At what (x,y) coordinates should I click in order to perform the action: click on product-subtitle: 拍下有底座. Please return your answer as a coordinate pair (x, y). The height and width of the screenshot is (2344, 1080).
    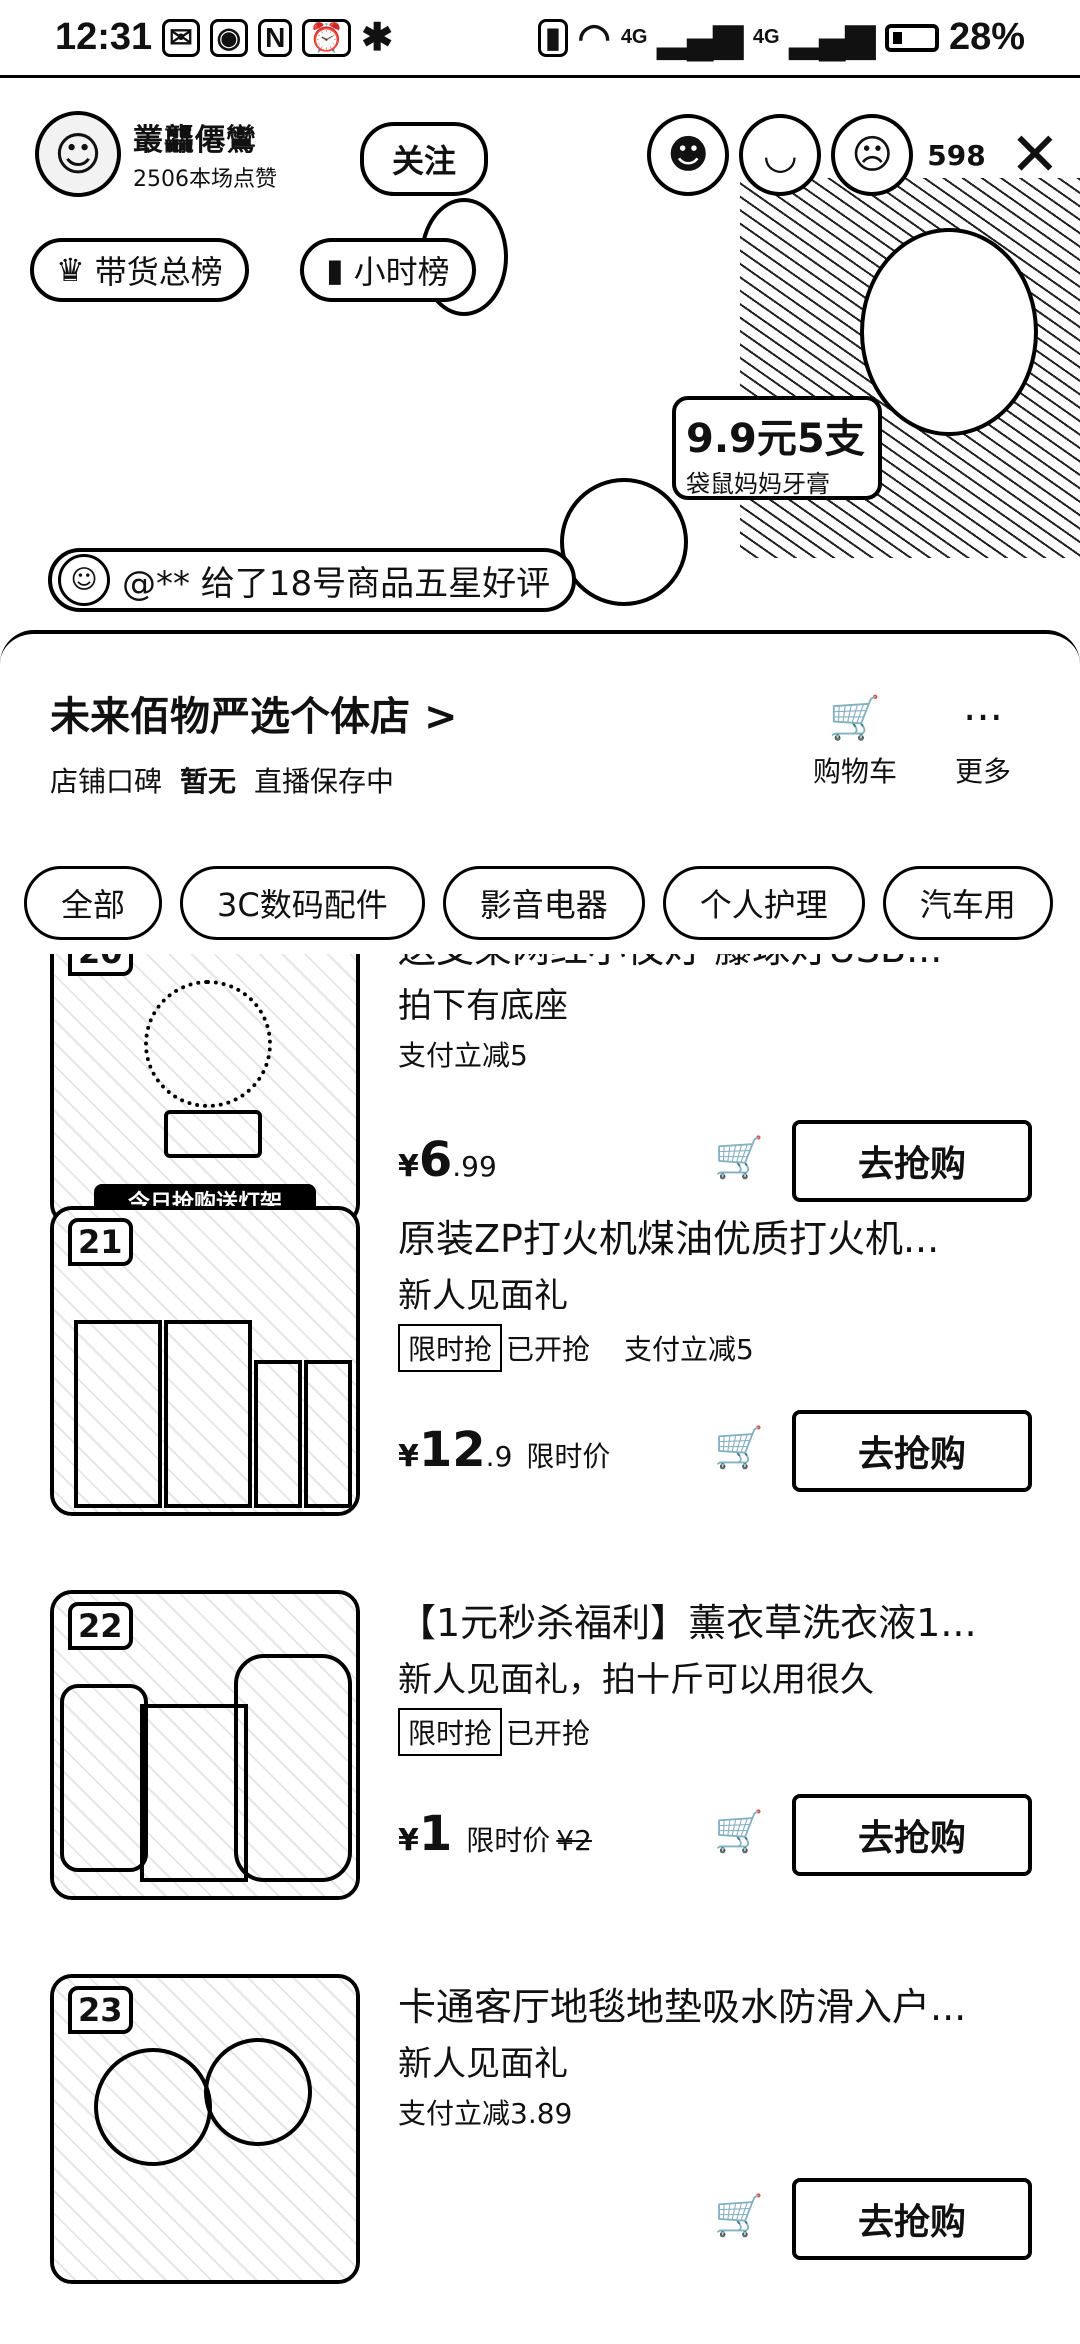
    Looking at the image, I should click on (483, 1006).